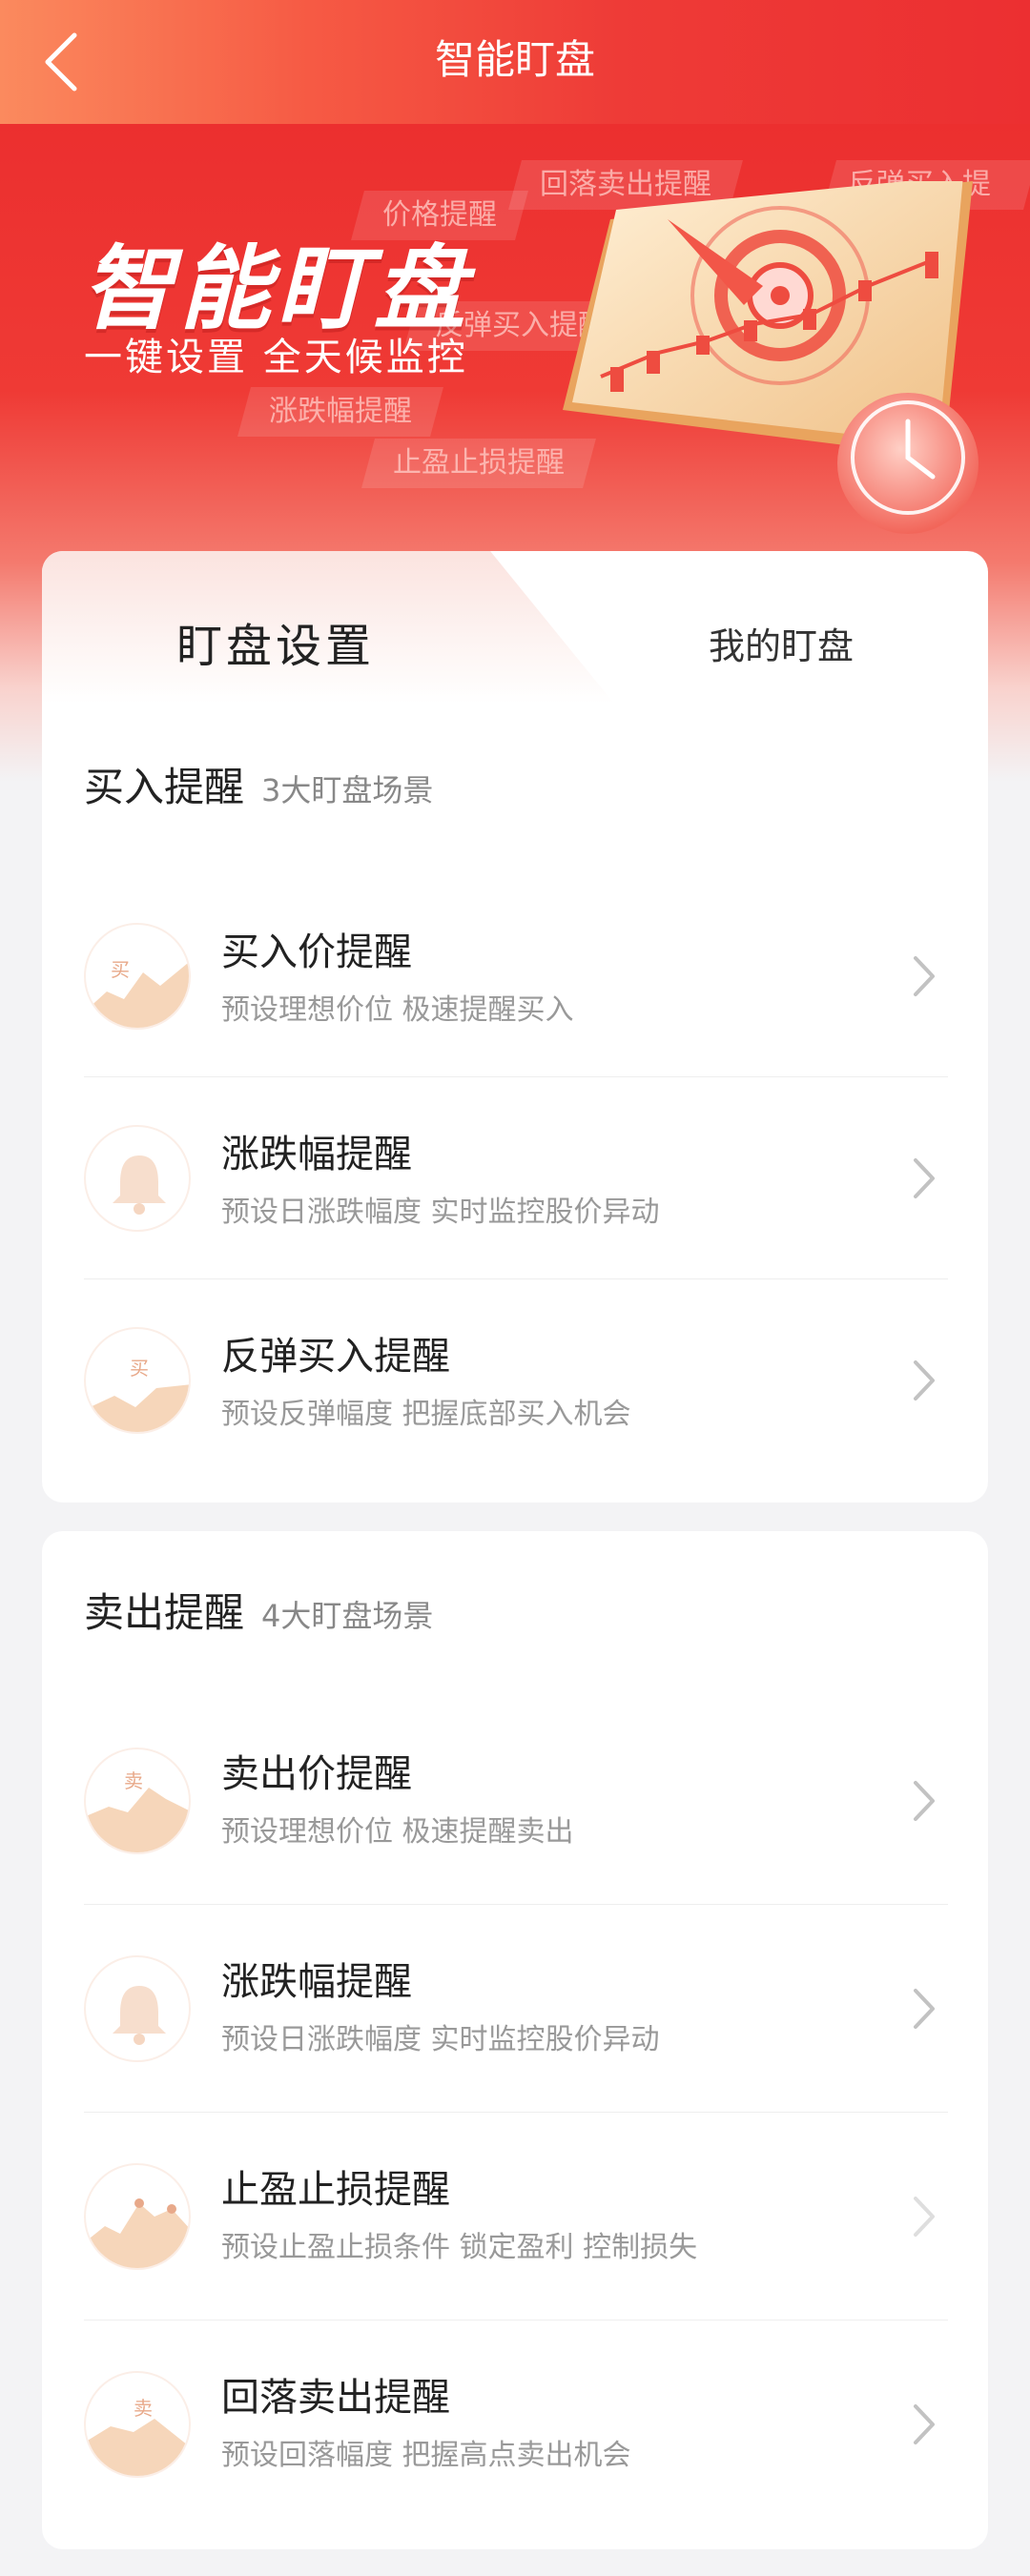  What do you see at coordinates (164, 1612) in the screenshot?
I see `section-title: 卖出提醒` at bounding box center [164, 1612].